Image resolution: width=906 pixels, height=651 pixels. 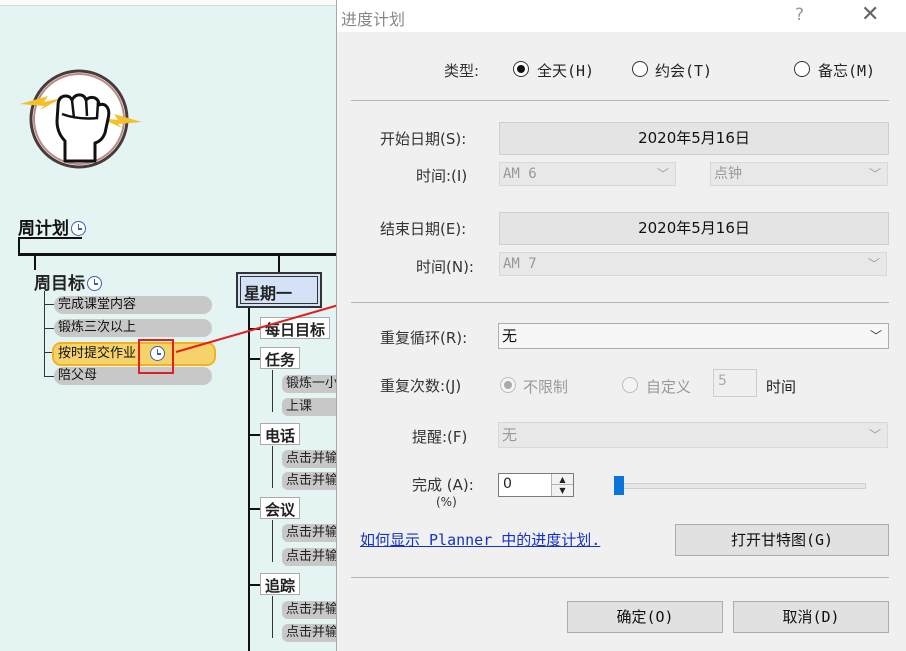 I want to click on stepper-buttons: ▲ ▼, so click(x=562, y=485).